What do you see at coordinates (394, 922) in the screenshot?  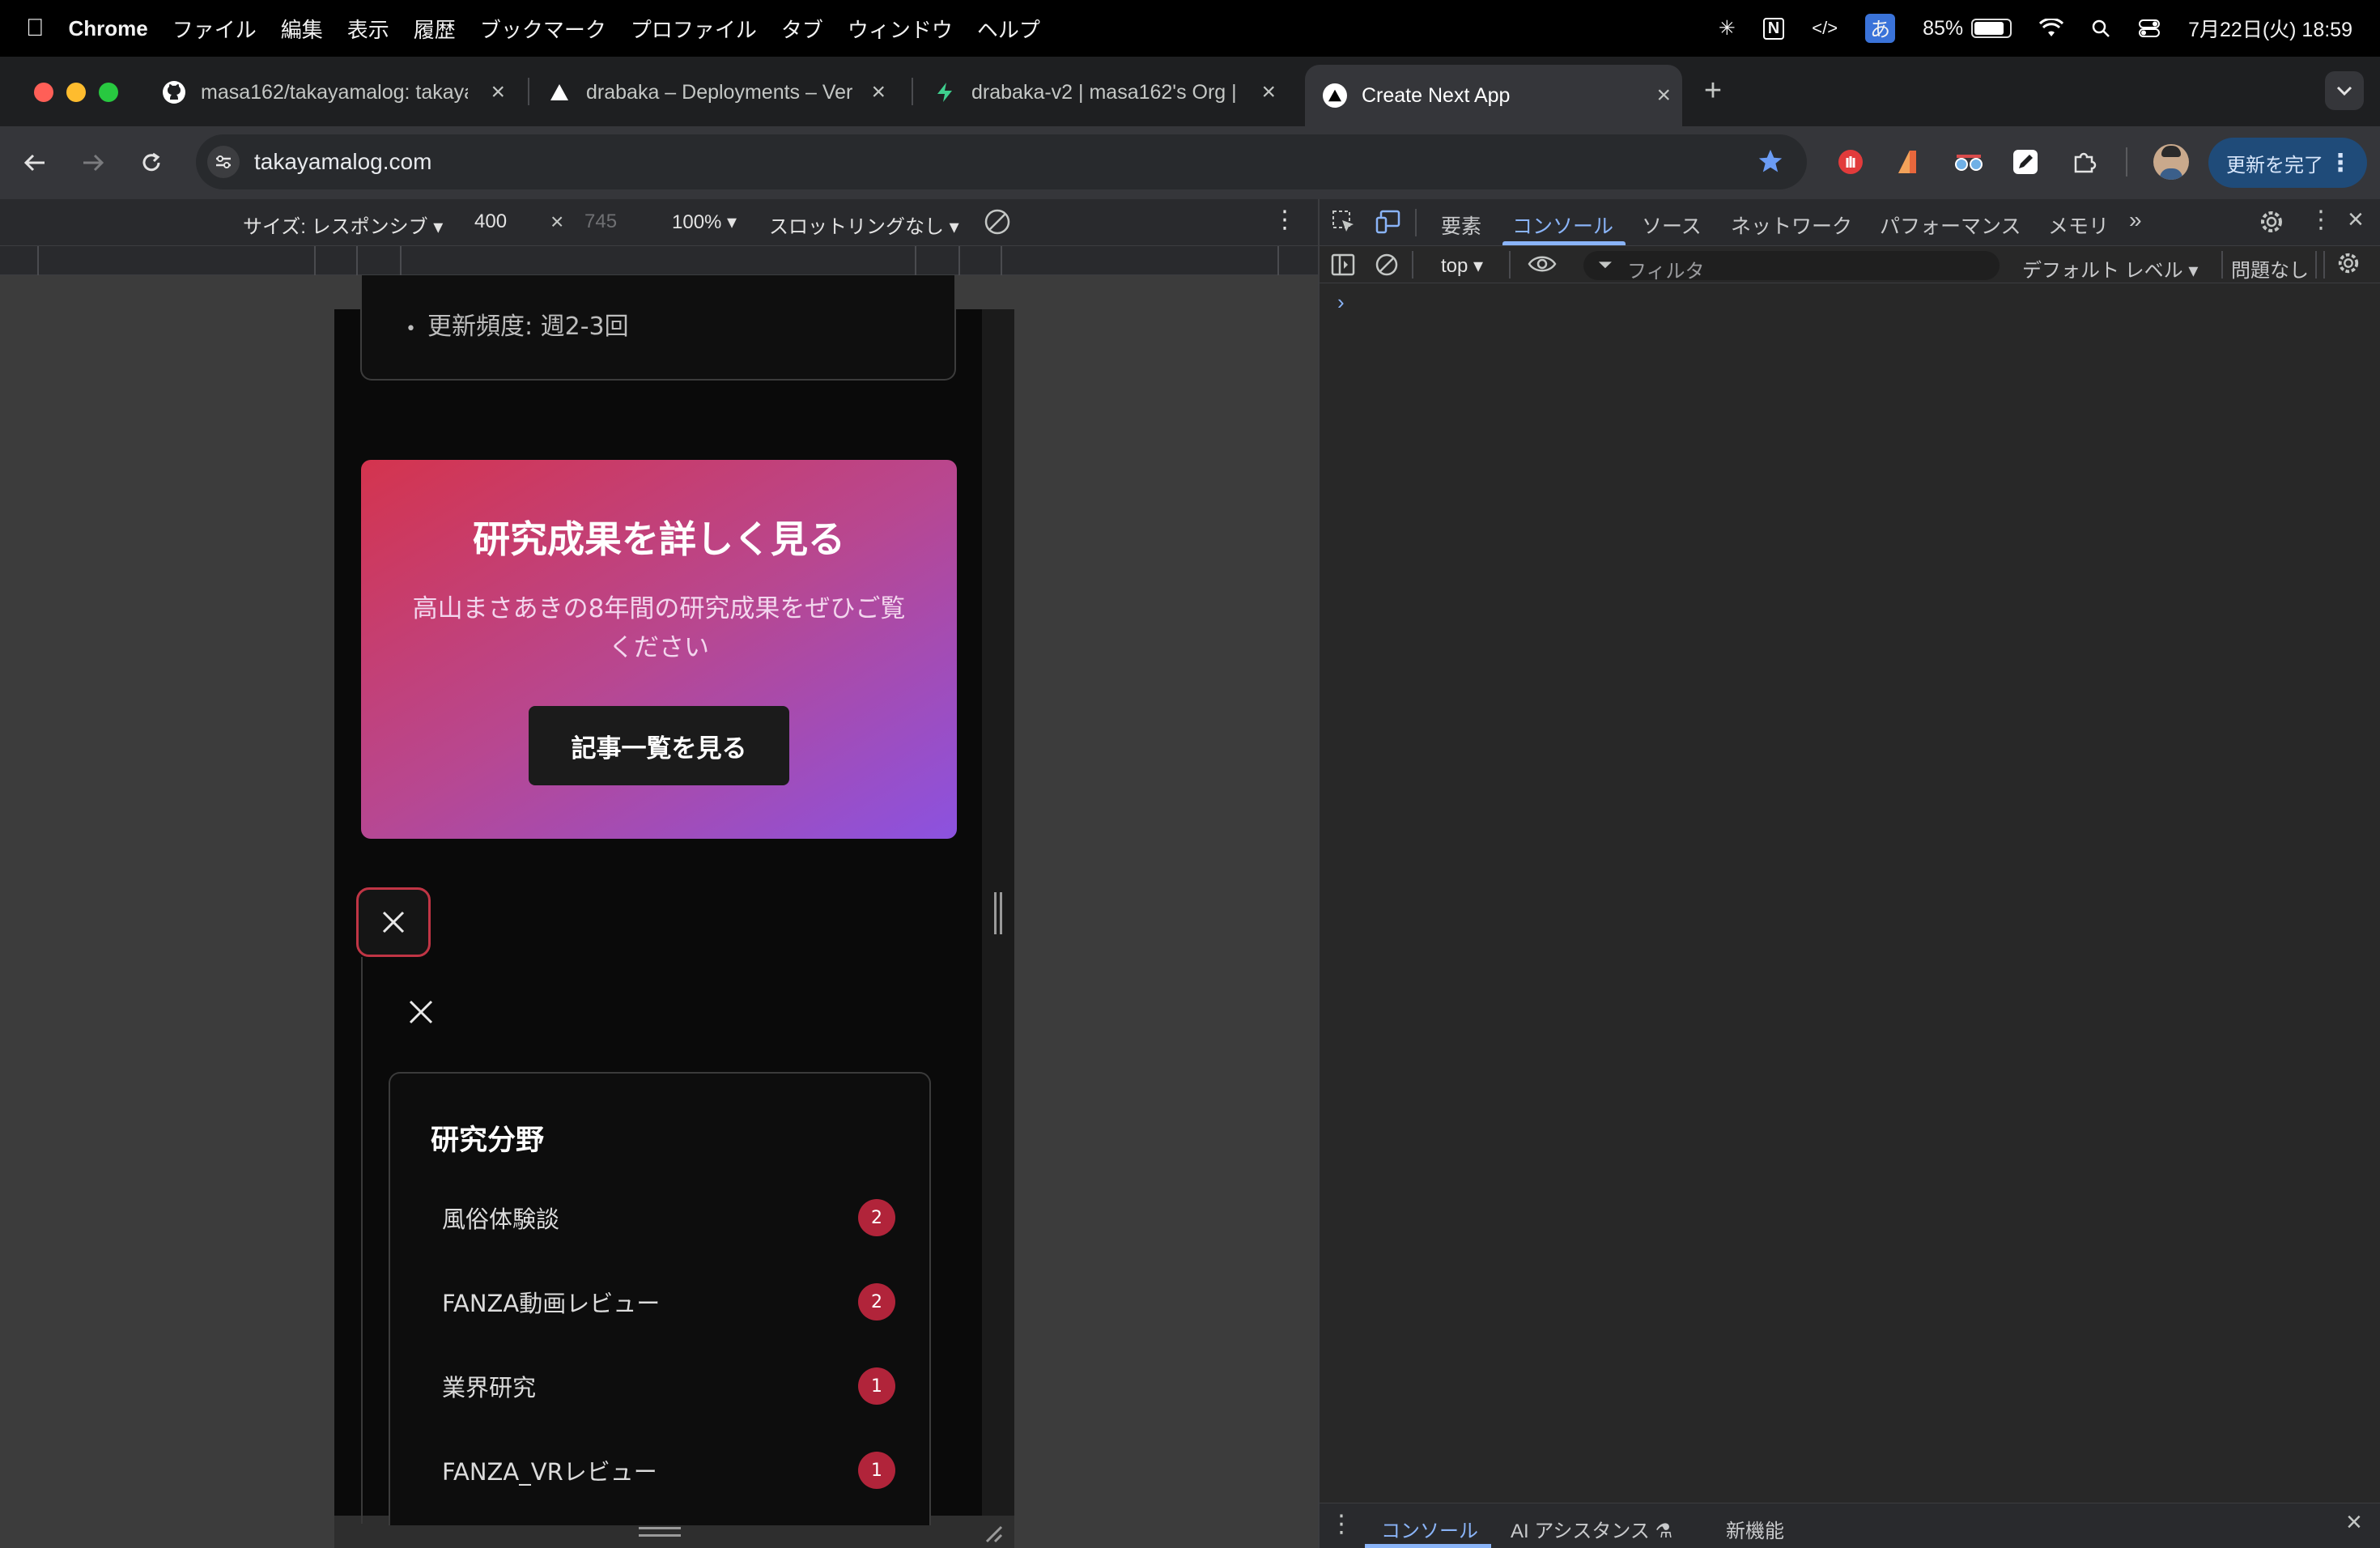 I see `close-menu-button` at bounding box center [394, 922].